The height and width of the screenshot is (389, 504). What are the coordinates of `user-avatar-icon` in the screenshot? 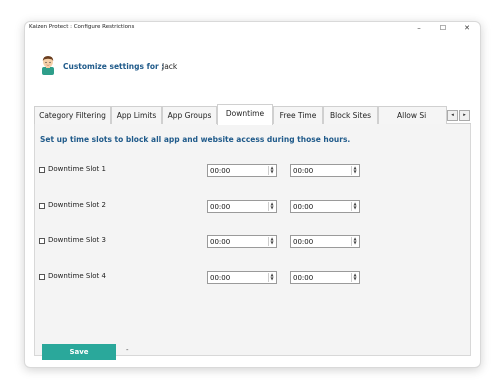 It's located at (48, 65).